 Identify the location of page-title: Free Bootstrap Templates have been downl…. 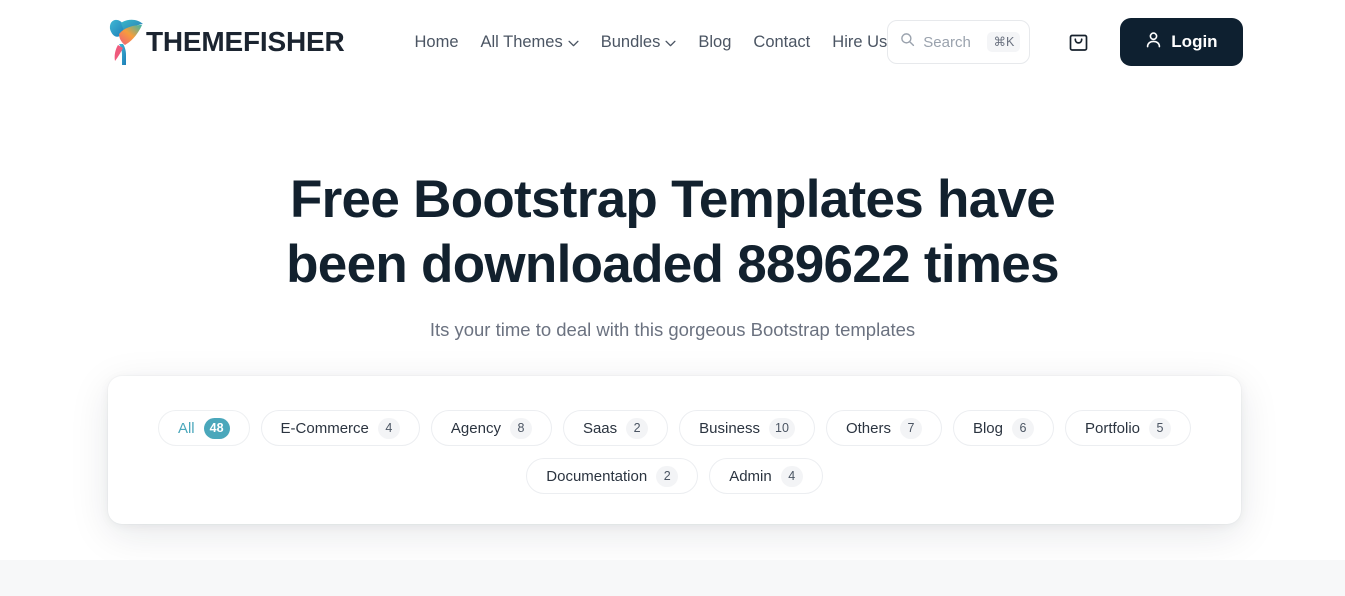
(672, 232).